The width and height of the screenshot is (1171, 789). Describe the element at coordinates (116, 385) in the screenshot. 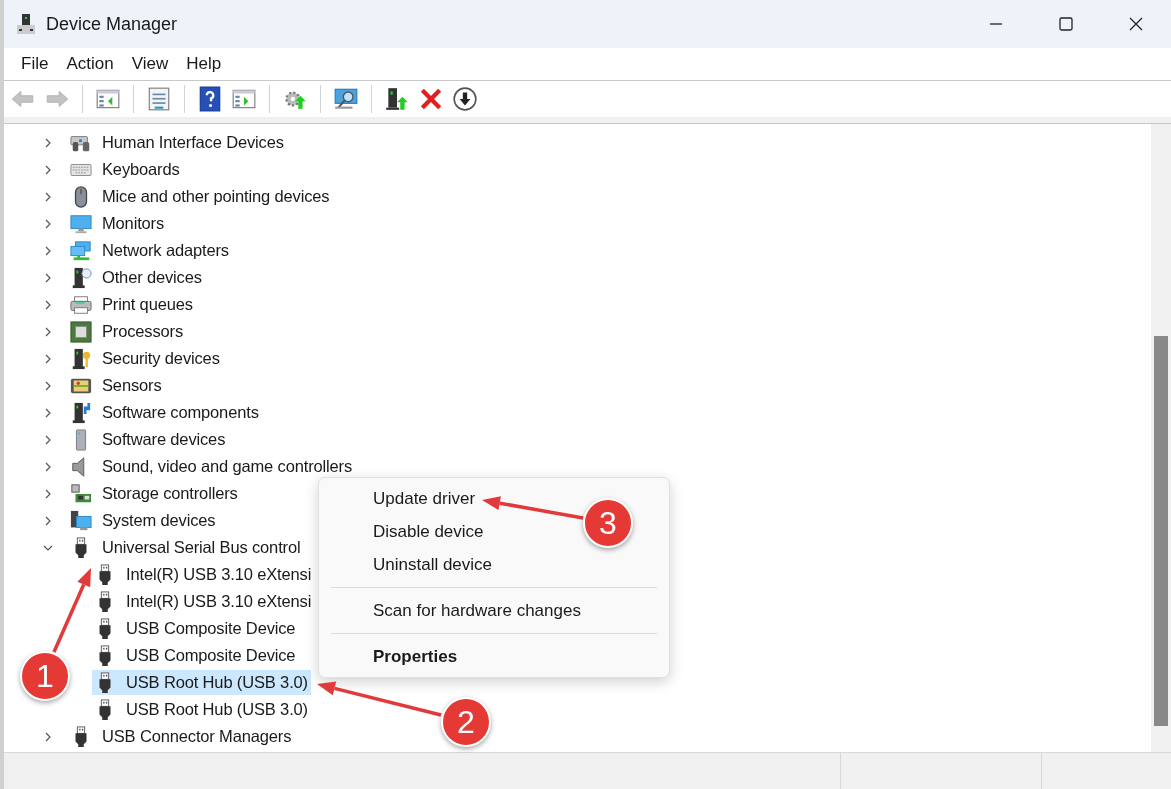

I see `tree-item: Sensors` at that location.